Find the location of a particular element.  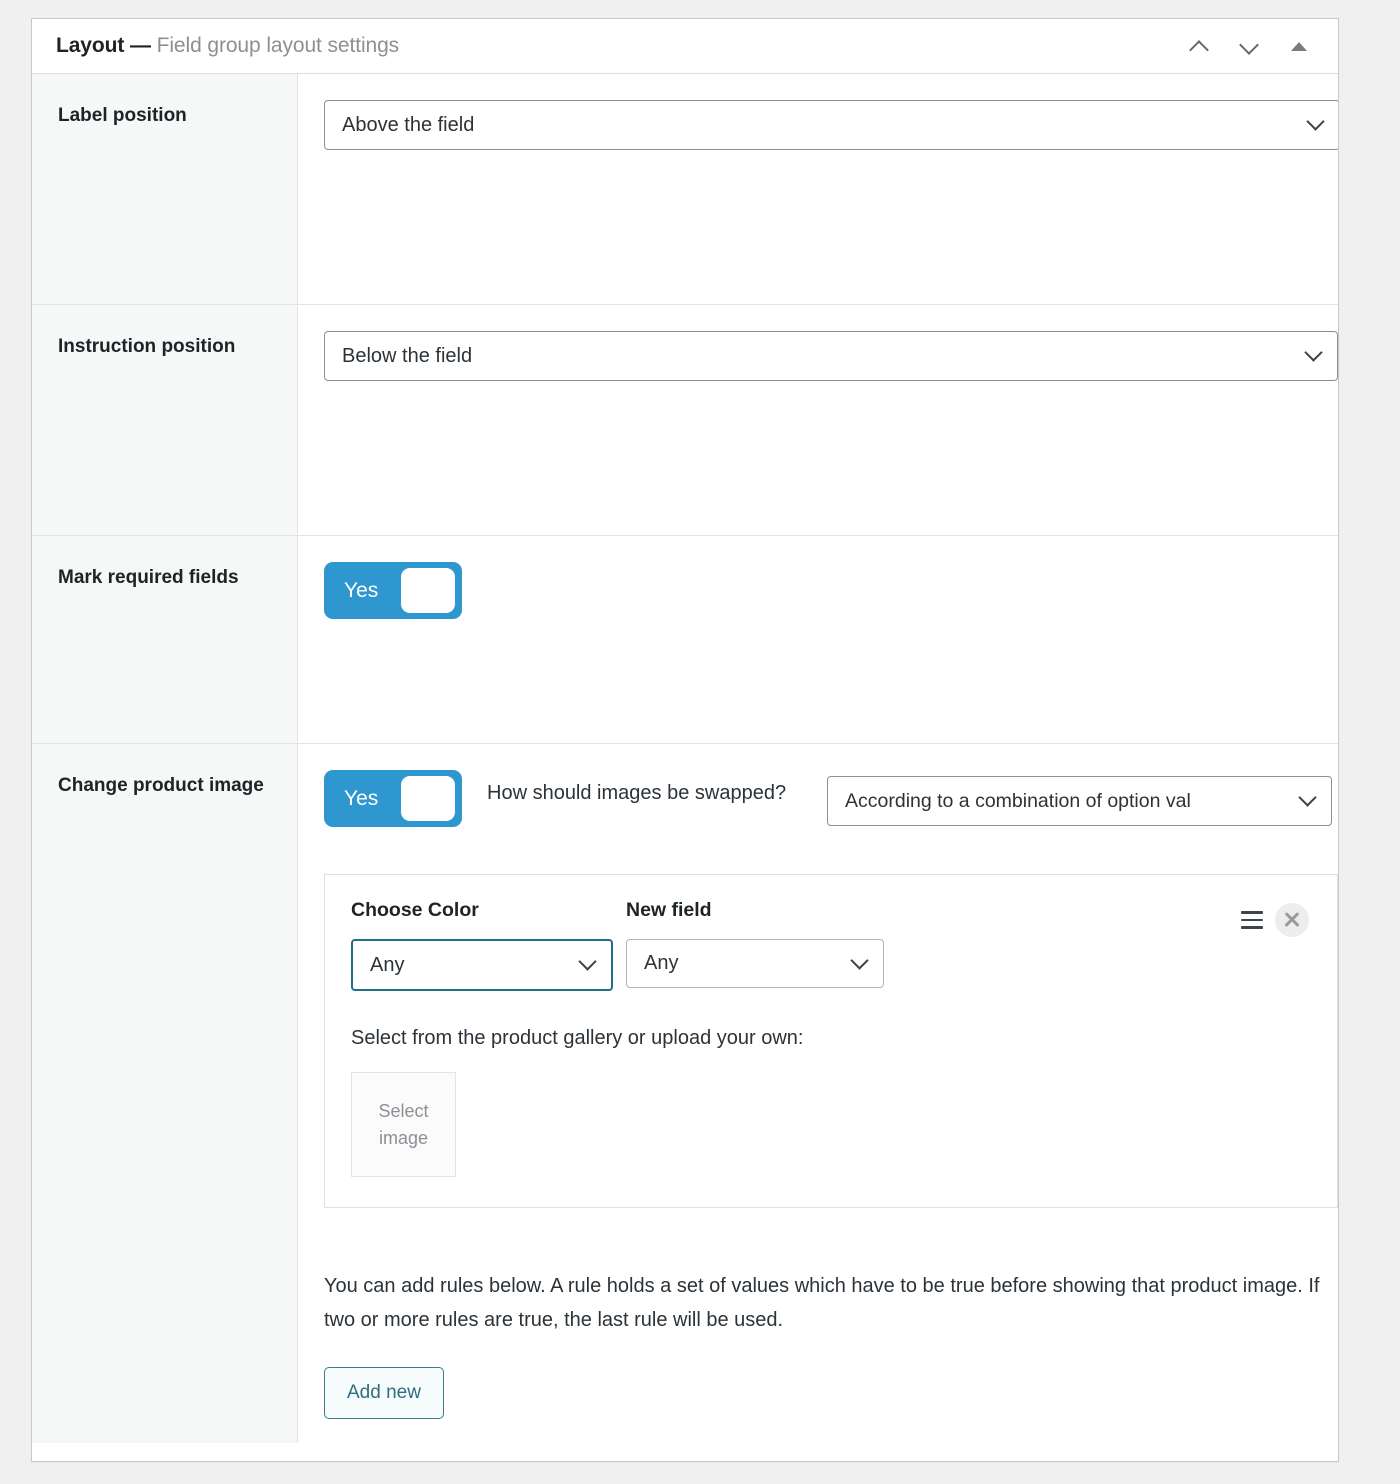

panel-header-actions is located at coordinates (1252, 46).